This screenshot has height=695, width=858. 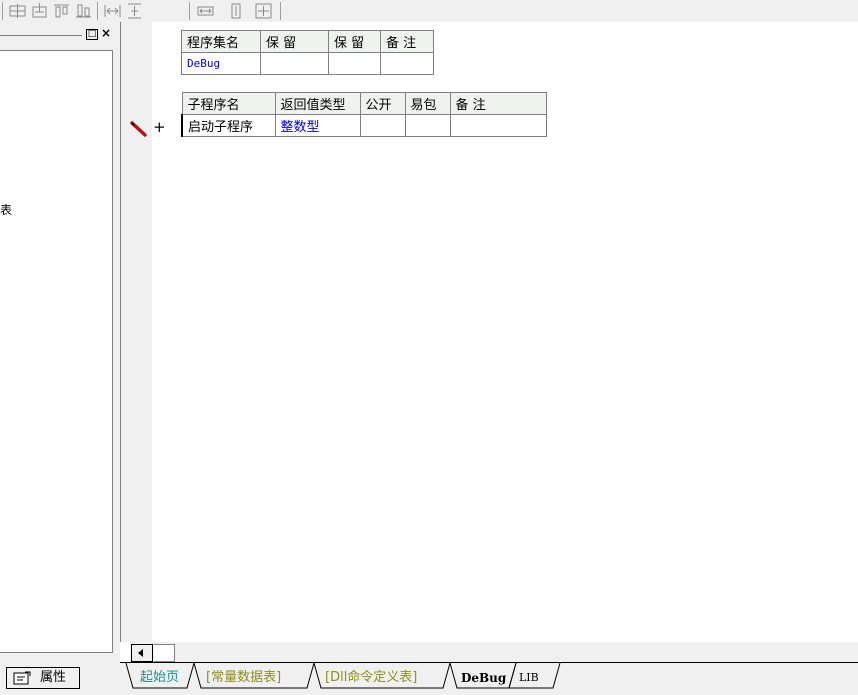 I want to click on same-width-icon, so click(x=206, y=11).